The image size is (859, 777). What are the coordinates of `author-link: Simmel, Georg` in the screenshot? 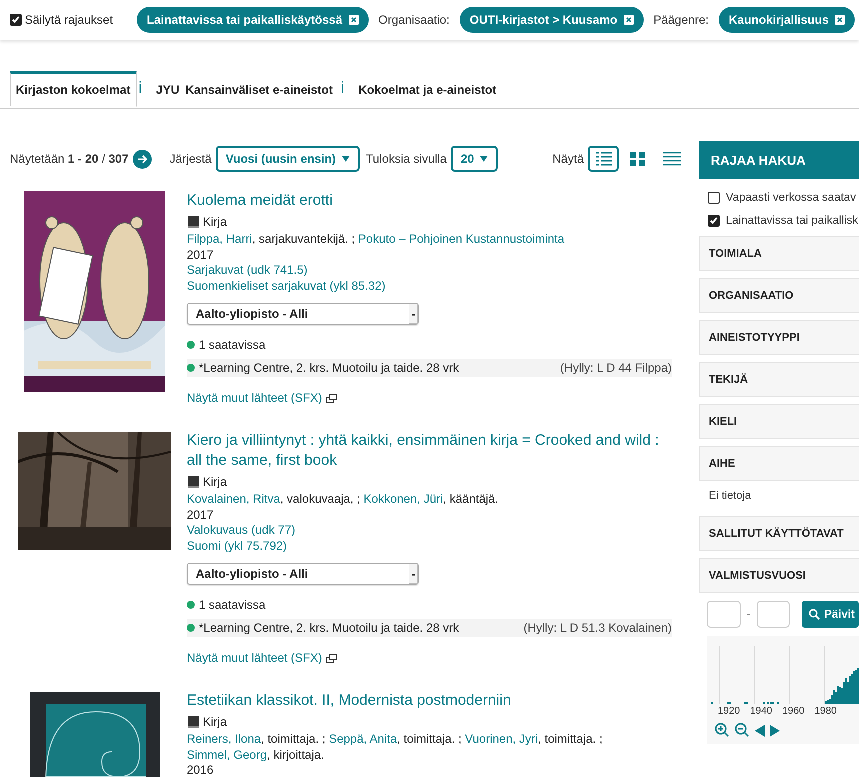 It's located at (227, 755).